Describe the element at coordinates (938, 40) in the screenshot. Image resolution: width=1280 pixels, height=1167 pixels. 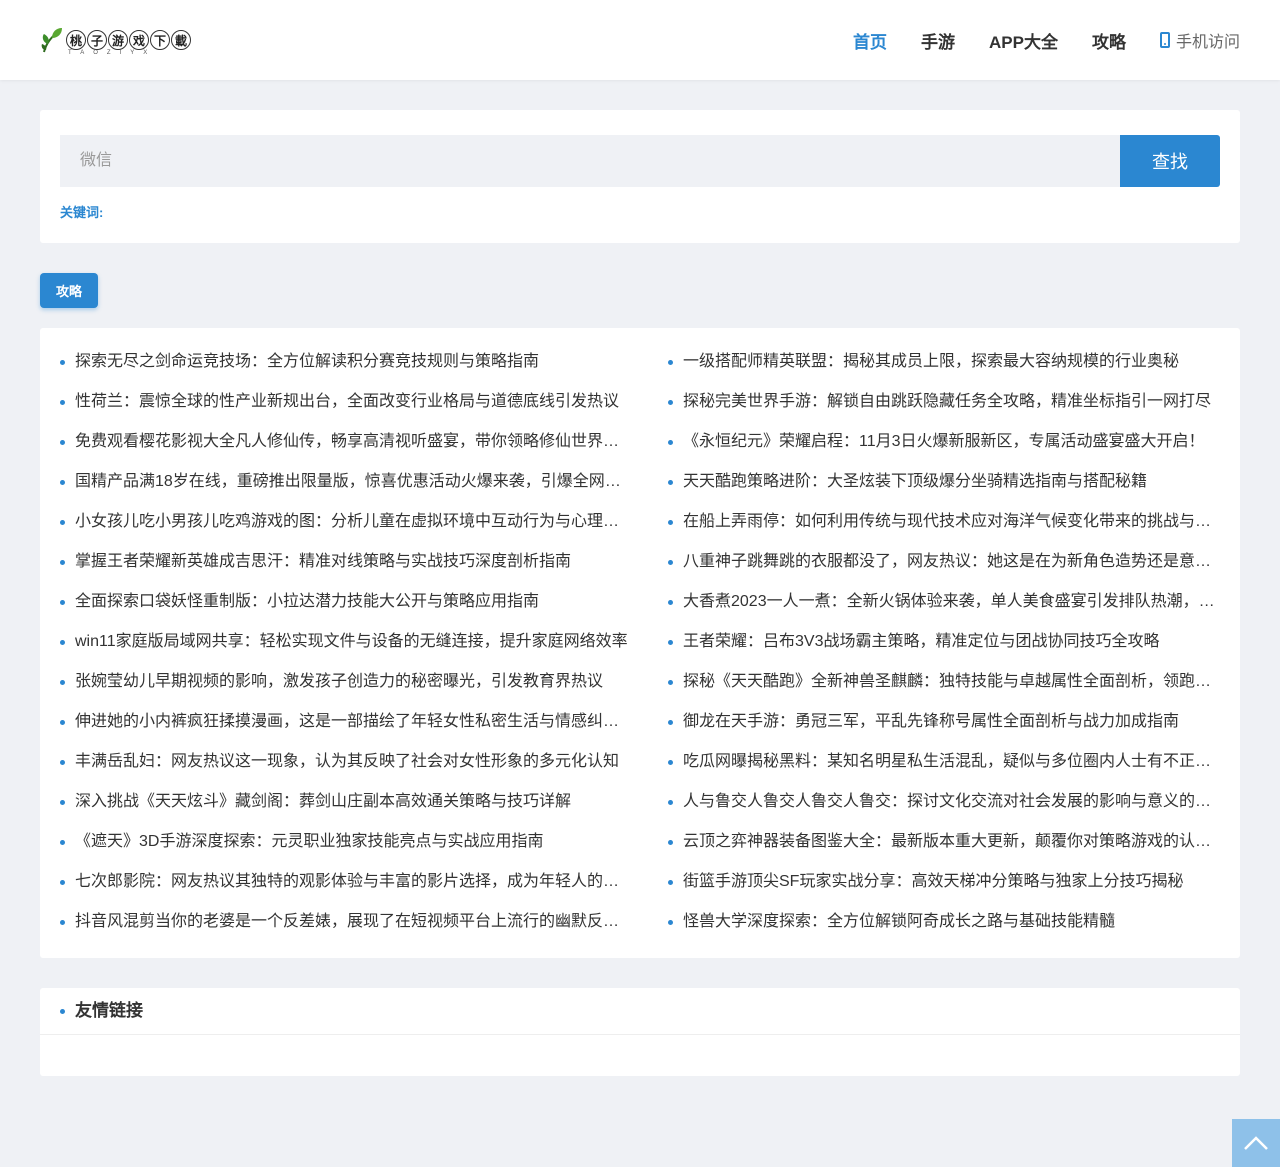
I see `nav-mobile-games: 手游` at that location.